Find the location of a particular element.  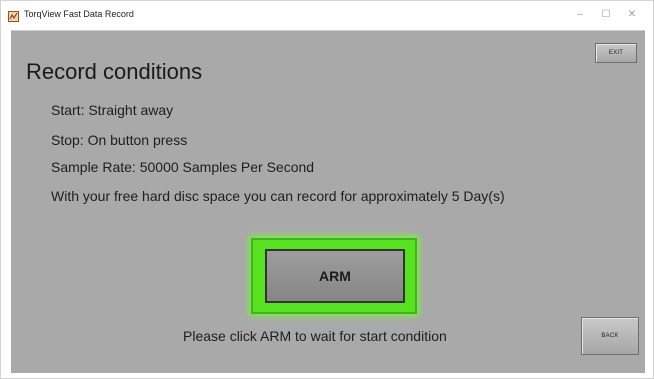

stop-condition: Stop: On button press is located at coordinates (119, 140).